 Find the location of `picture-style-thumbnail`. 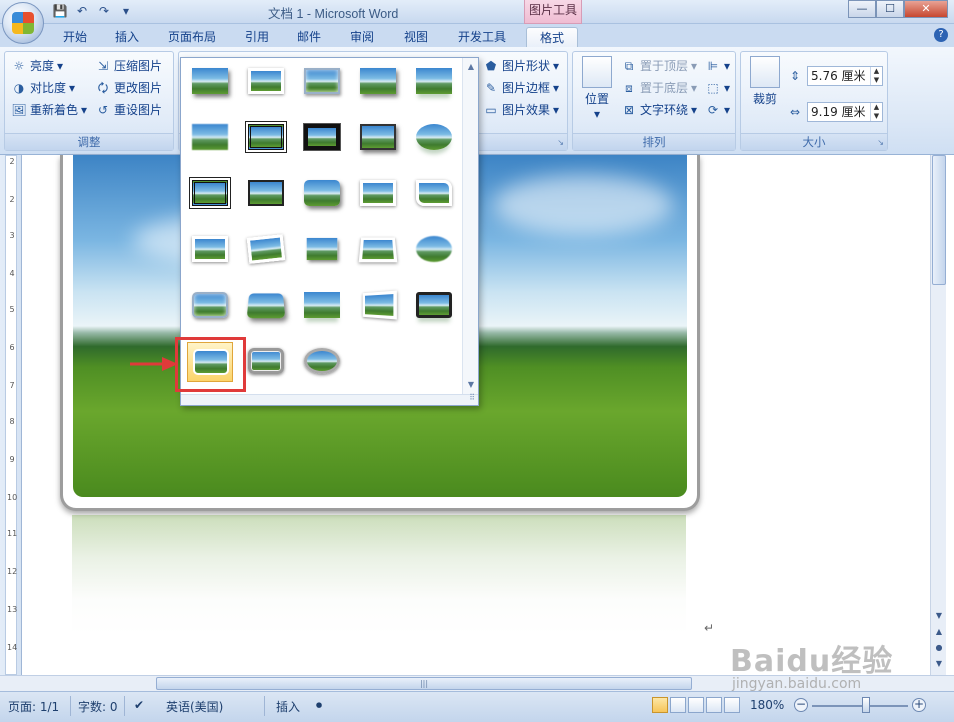

picture-style-thumbnail is located at coordinates (322, 249).